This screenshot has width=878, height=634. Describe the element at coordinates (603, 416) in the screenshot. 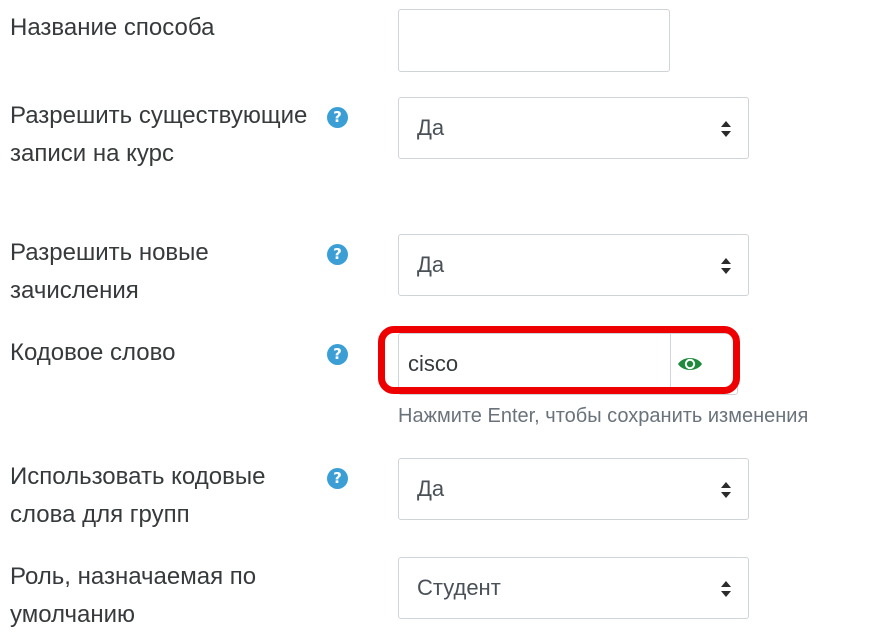

I see `password-hint: Нажмите Enter, чтобы сохранить изменения` at that location.